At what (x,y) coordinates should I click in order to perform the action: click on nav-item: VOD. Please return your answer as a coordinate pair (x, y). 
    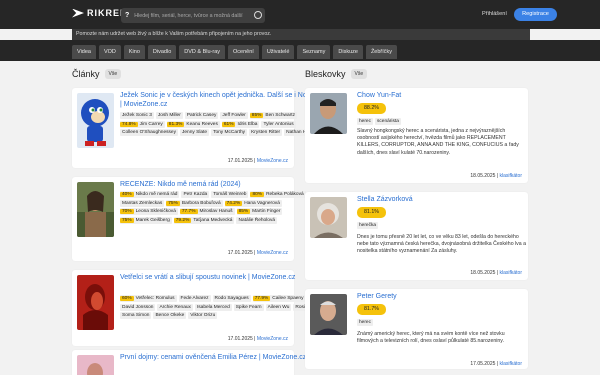
    Looking at the image, I should click on (109, 52).